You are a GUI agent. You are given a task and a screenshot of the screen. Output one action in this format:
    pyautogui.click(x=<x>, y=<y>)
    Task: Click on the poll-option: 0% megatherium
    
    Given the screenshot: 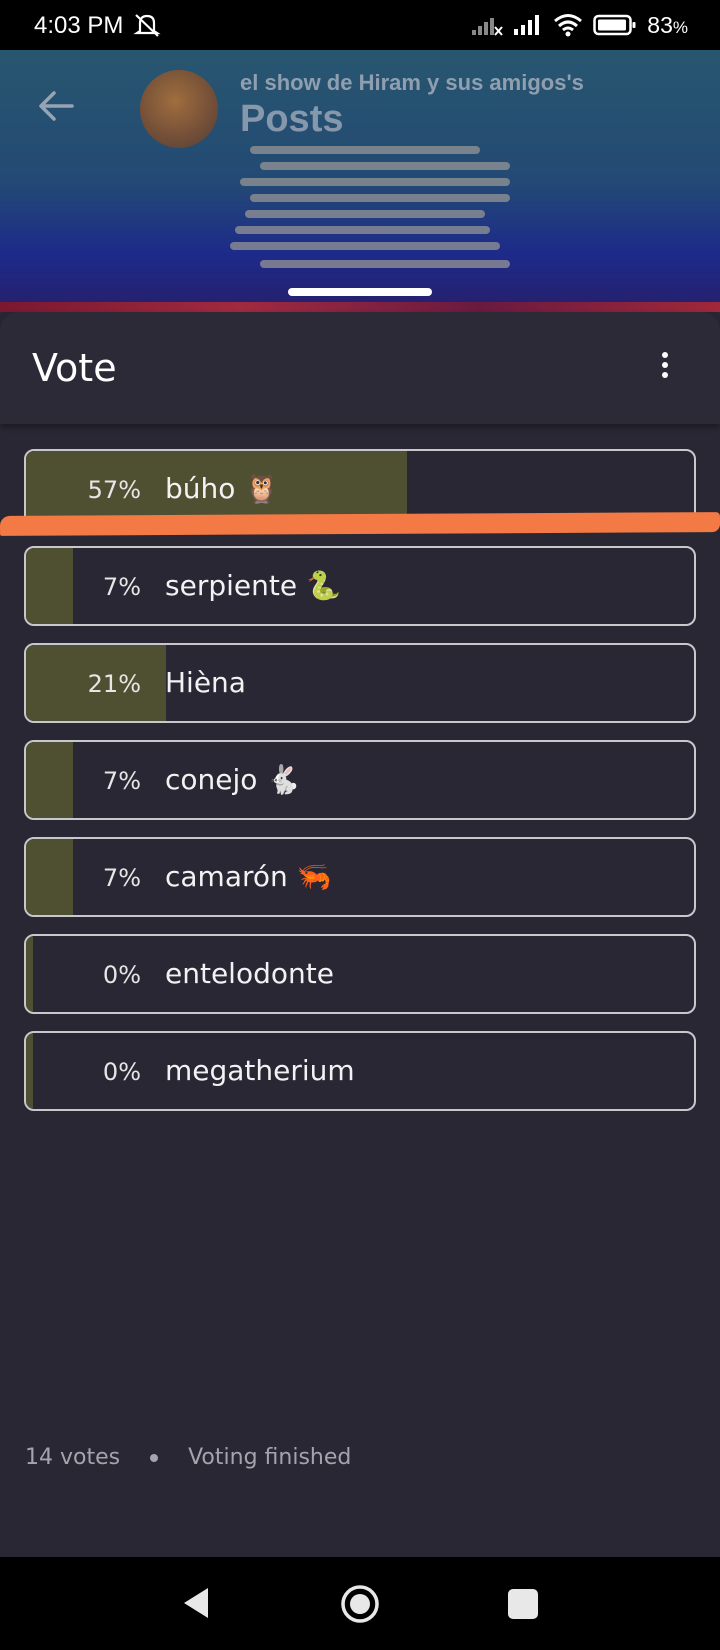 What is the action you would take?
    pyautogui.click(x=360, y=1071)
    